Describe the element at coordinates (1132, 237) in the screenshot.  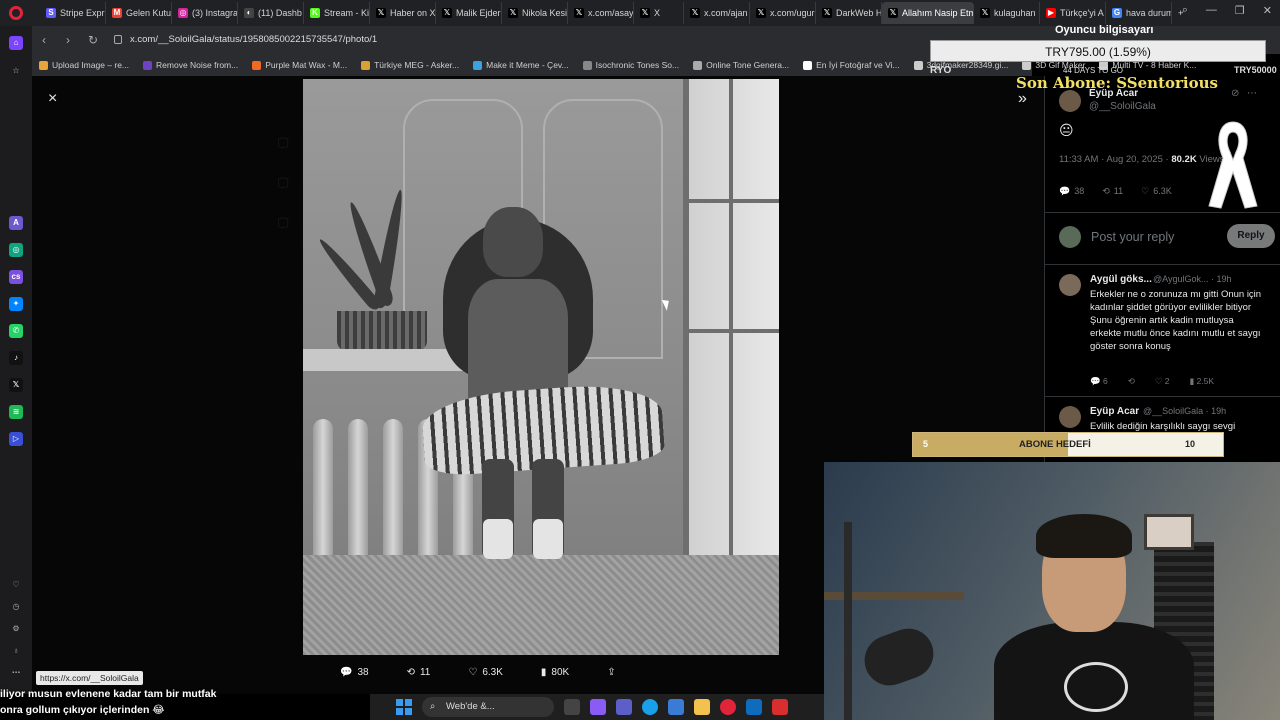
I see `reply-input: Post your reply` at that location.